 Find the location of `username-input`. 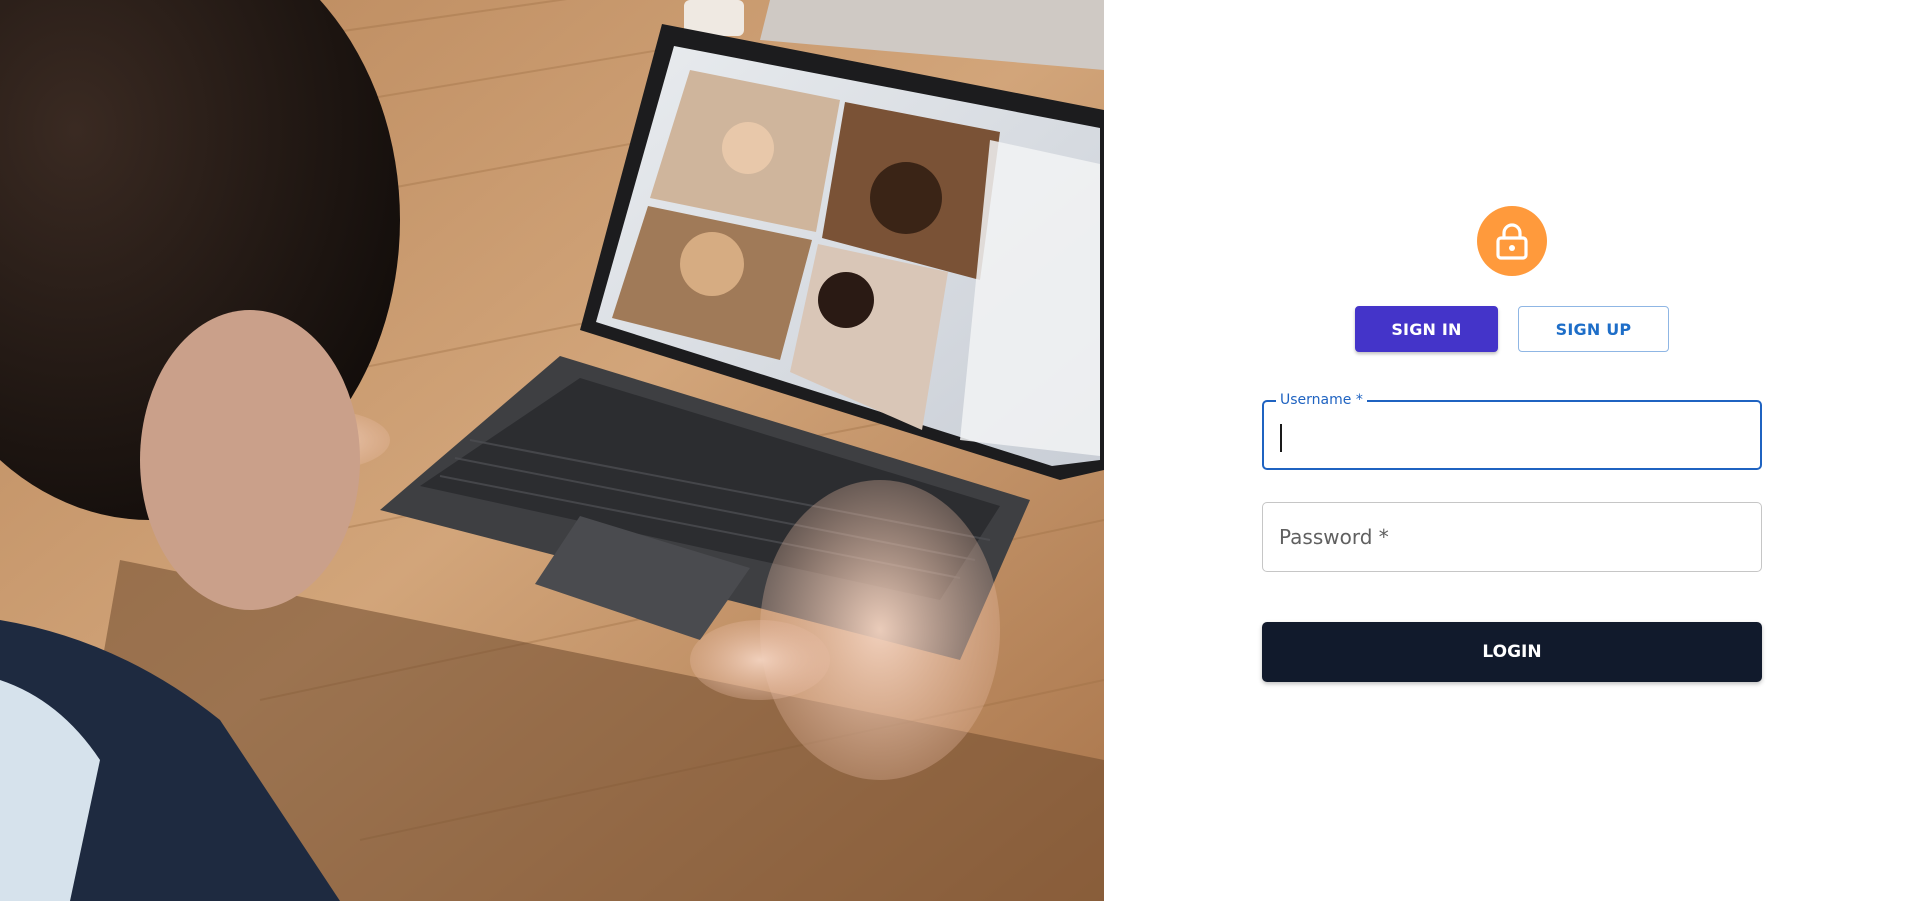

username-input is located at coordinates (1508, 435).